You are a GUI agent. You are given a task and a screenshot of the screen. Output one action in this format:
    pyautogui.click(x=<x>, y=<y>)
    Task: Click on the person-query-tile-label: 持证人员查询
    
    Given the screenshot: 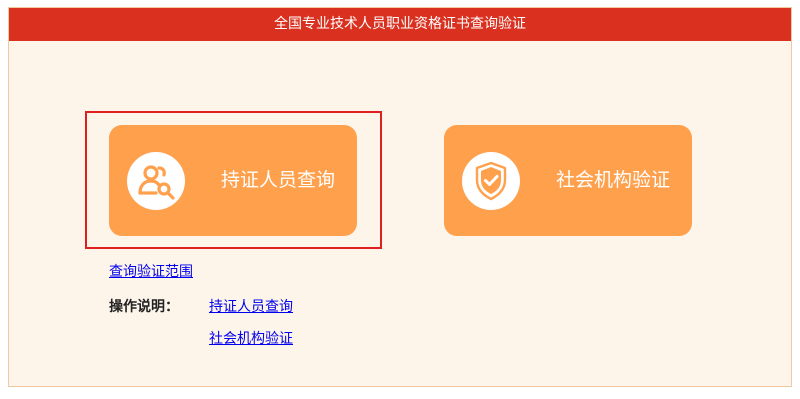 What is the action you would take?
    pyautogui.click(x=278, y=180)
    